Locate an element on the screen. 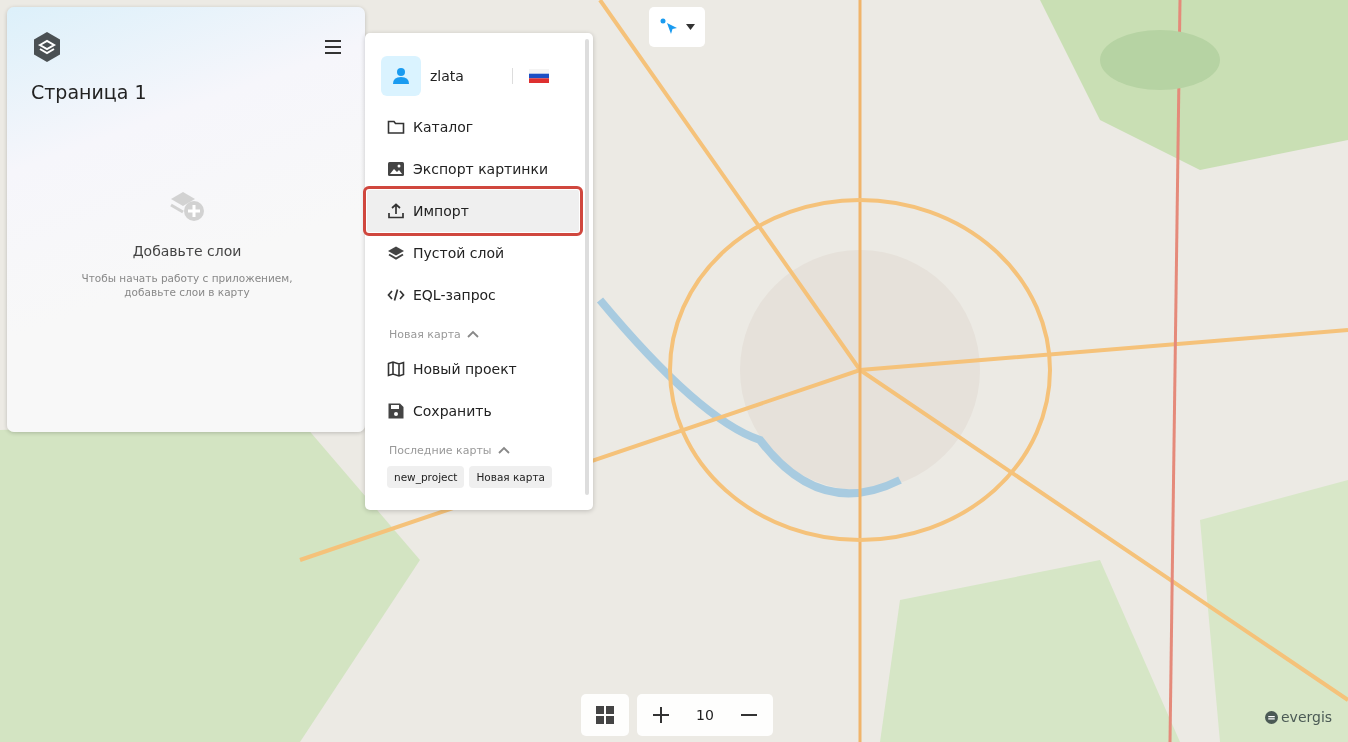  map-icon is located at coordinates (396, 369).